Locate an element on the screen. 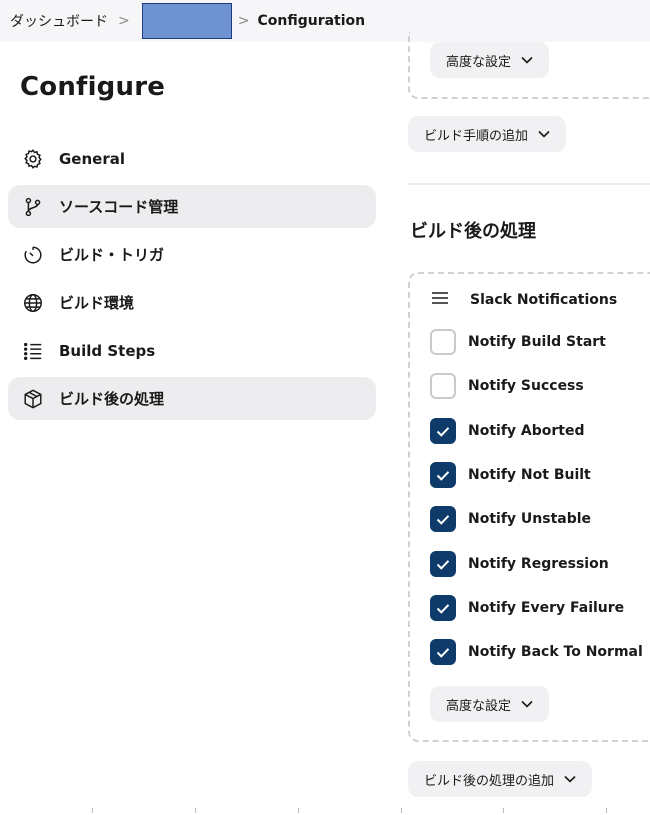 The image size is (650, 815). gear-icon is located at coordinates (33, 159).